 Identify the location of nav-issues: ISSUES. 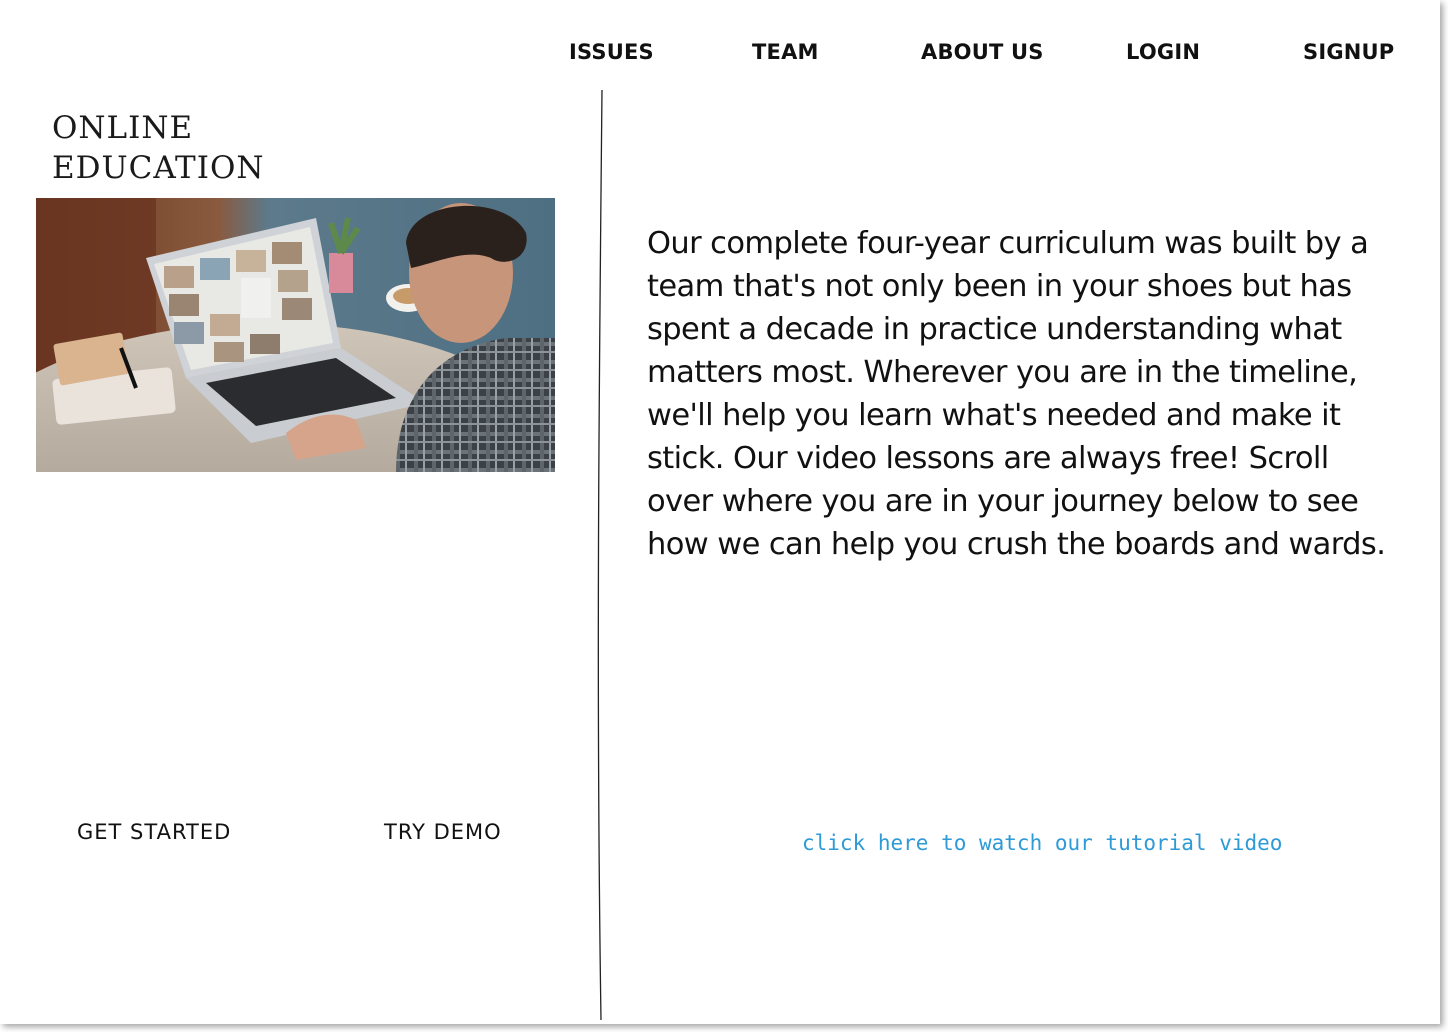
(611, 52).